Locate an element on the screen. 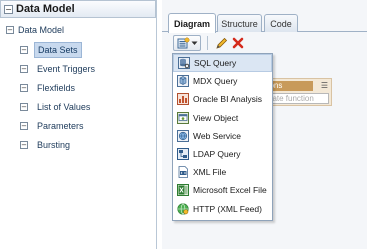 Image resolution: width=367 pixels, height=249 pixels. ldap-query-icon is located at coordinates (183, 154).